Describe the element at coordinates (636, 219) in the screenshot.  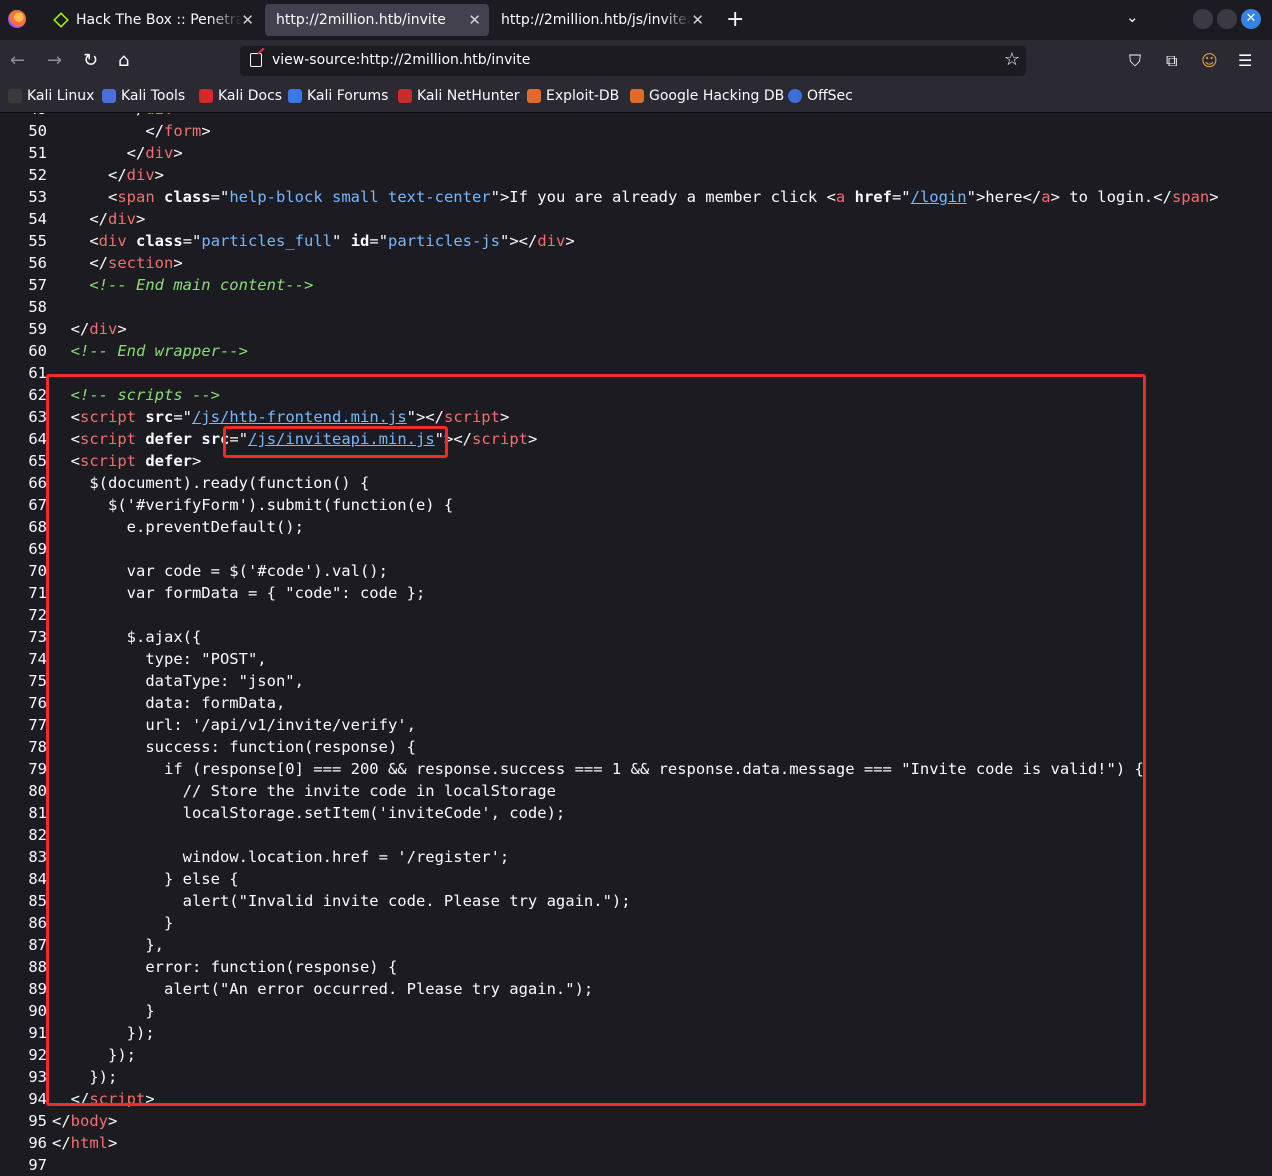
I see `source-line: 54 </div>` at that location.